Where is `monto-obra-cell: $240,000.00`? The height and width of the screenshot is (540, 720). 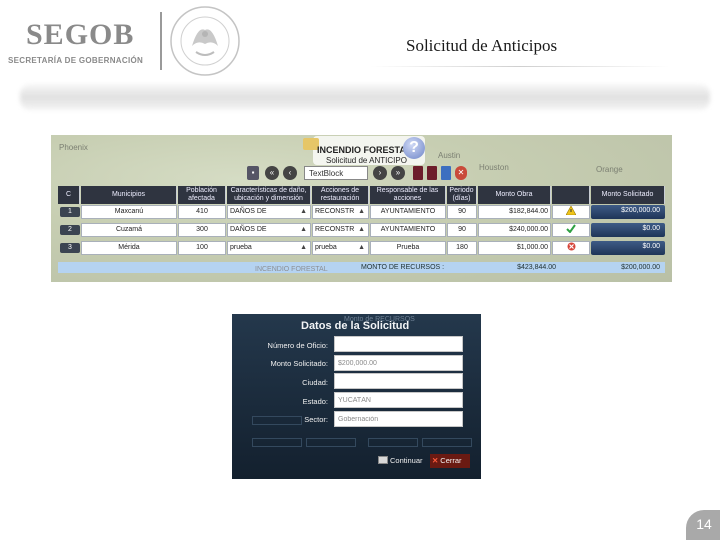 monto-obra-cell: $240,000.00 is located at coordinates (514, 230).